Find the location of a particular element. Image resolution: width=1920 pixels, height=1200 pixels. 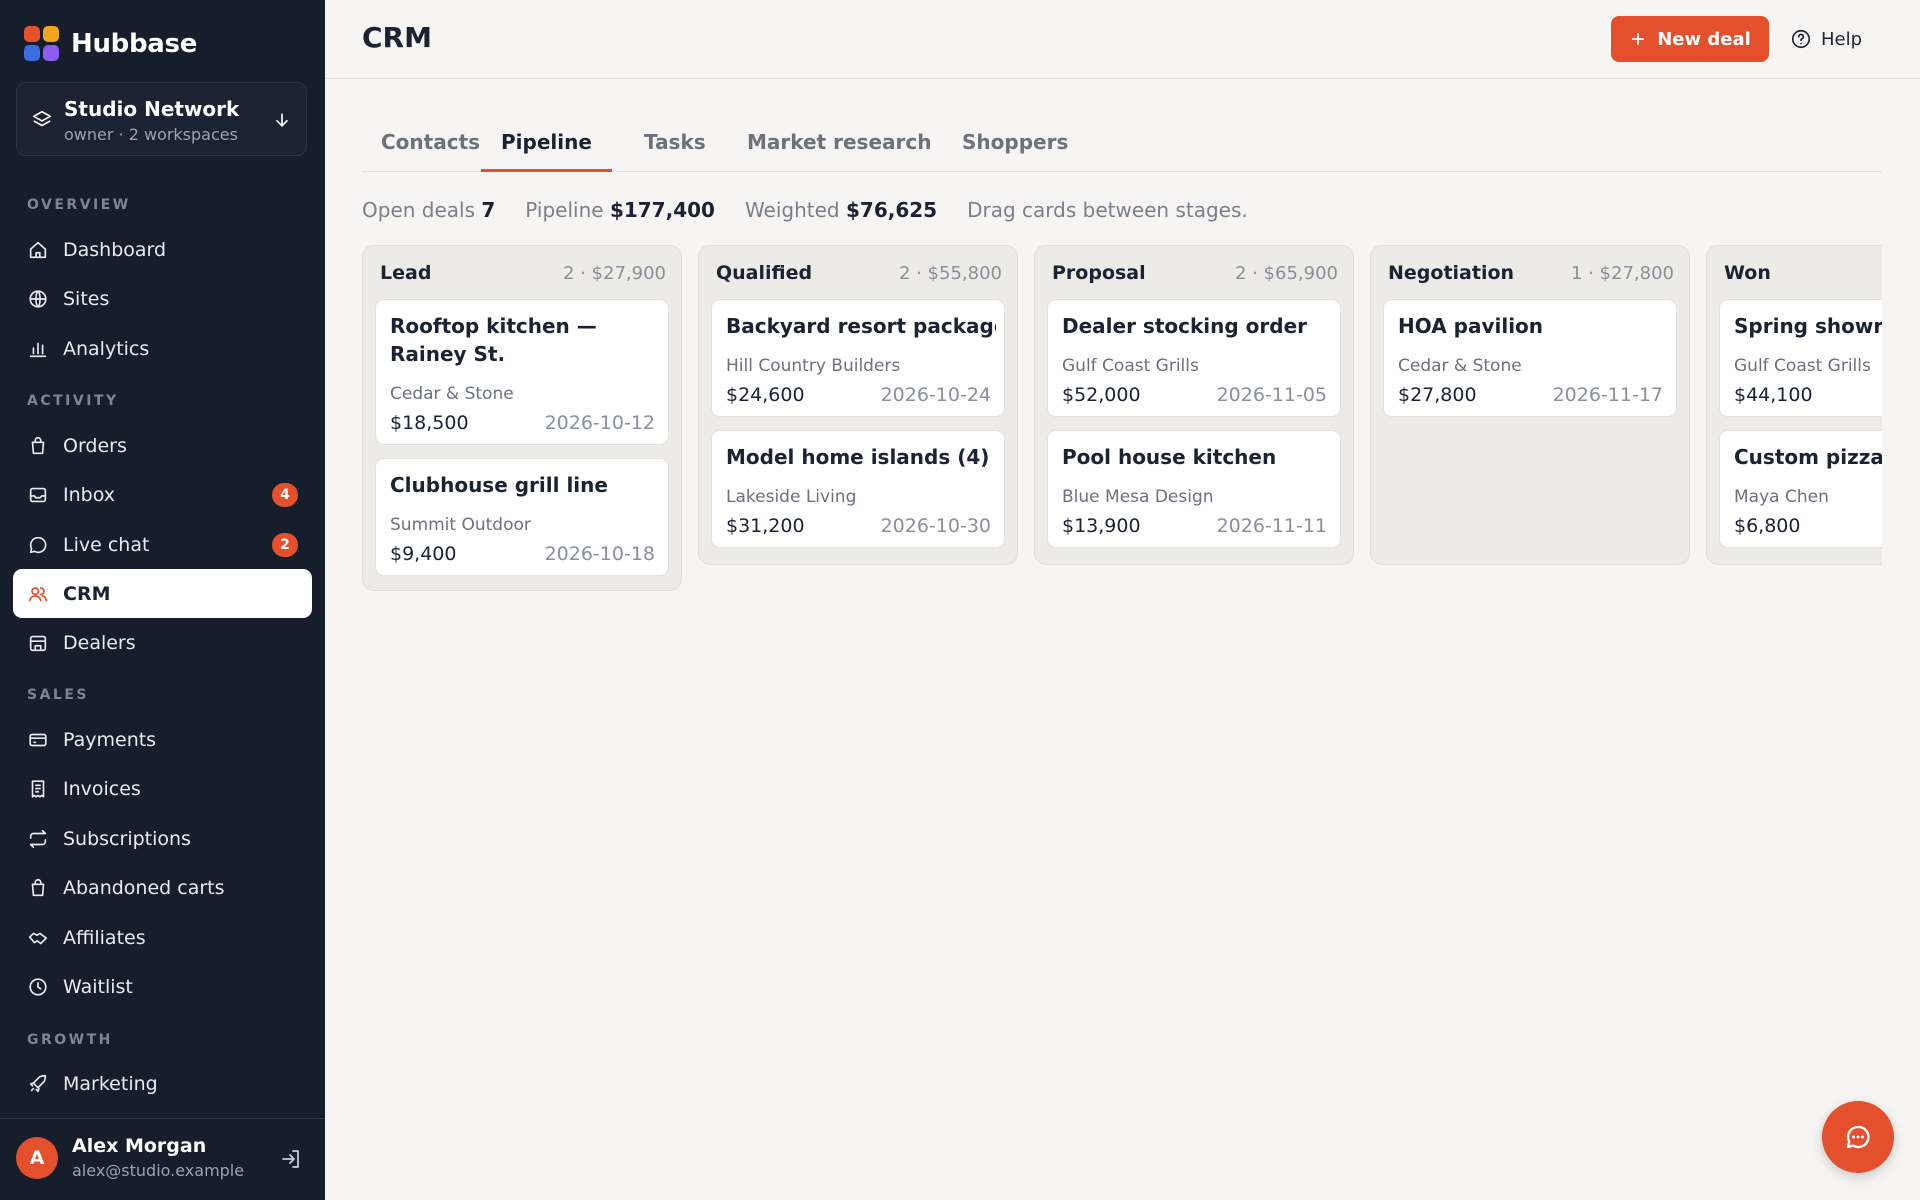

deal-date: 2026-11-05 is located at coordinates (1271, 395).